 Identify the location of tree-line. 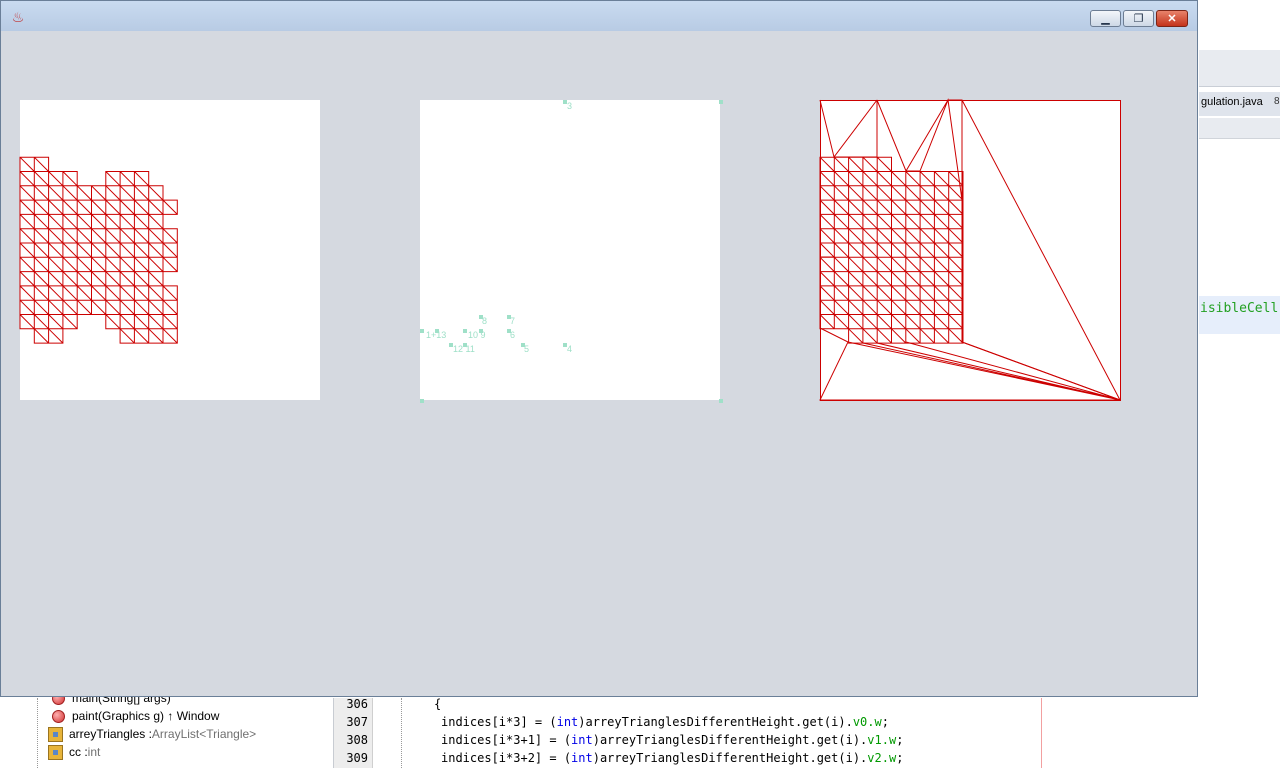
(38, 733).